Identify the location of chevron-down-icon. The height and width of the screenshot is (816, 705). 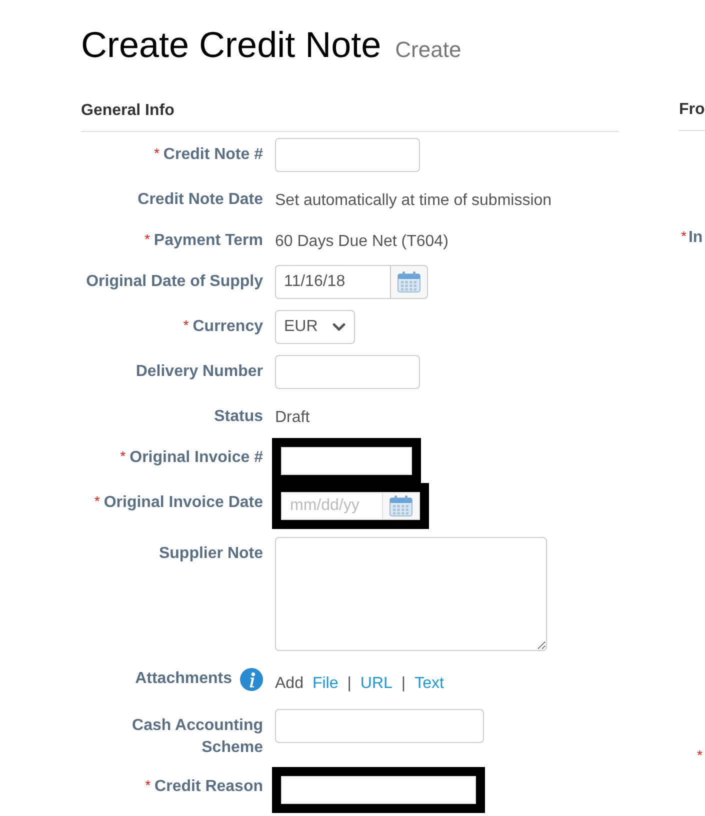
(339, 327).